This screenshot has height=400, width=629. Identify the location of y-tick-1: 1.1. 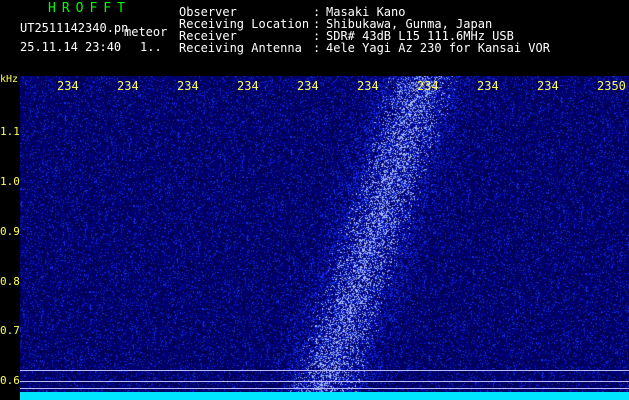
(10, 131).